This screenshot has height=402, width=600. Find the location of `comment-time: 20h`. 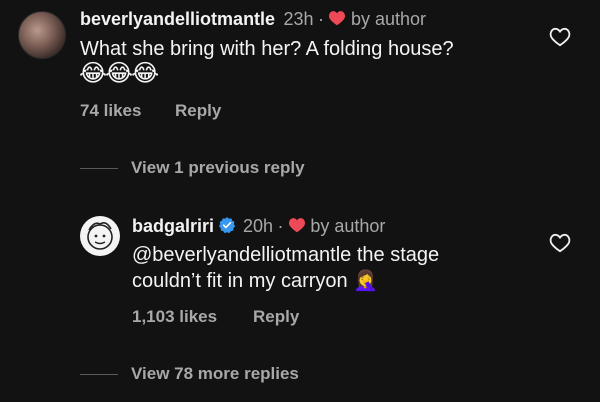

comment-time: 20h is located at coordinates (257, 226).